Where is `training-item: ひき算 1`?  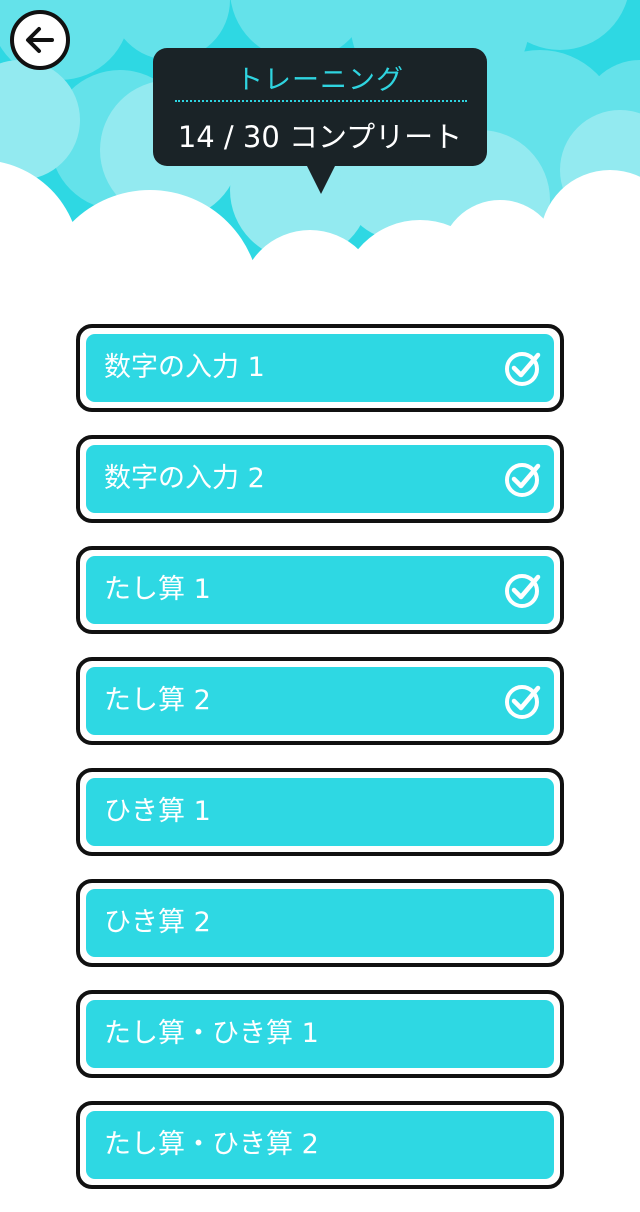 training-item: ひき算 1 is located at coordinates (320, 812).